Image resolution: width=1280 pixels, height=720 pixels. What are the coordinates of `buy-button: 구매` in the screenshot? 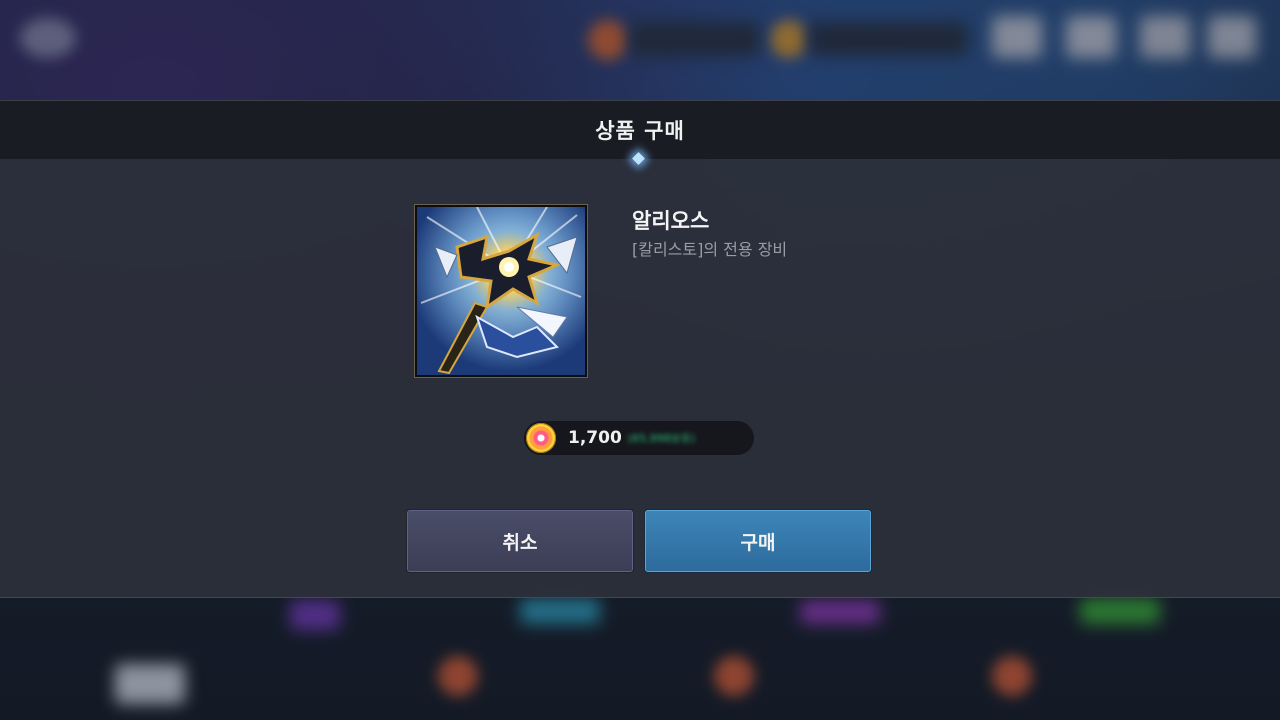 It's located at (758, 541).